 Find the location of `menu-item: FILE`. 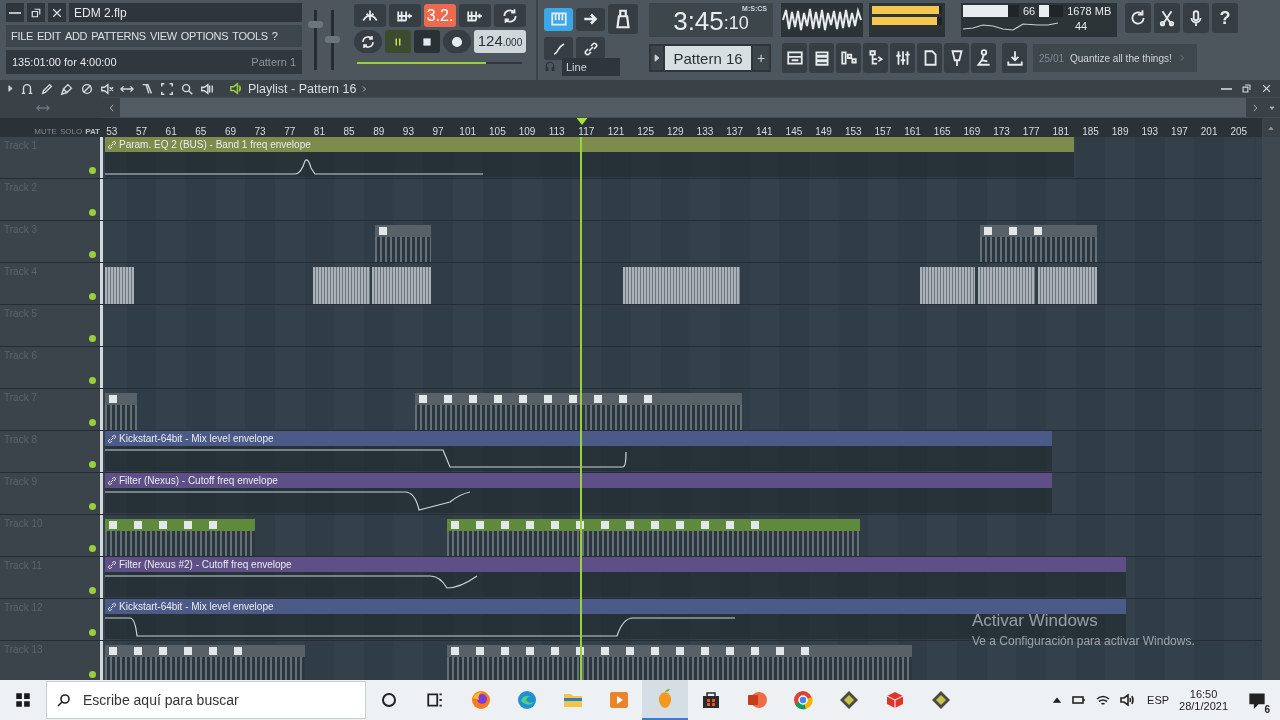

menu-item: FILE is located at coordinates (22, 36).